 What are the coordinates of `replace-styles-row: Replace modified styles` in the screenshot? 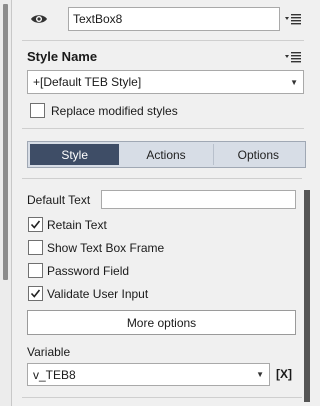 It's located at (104, 110).